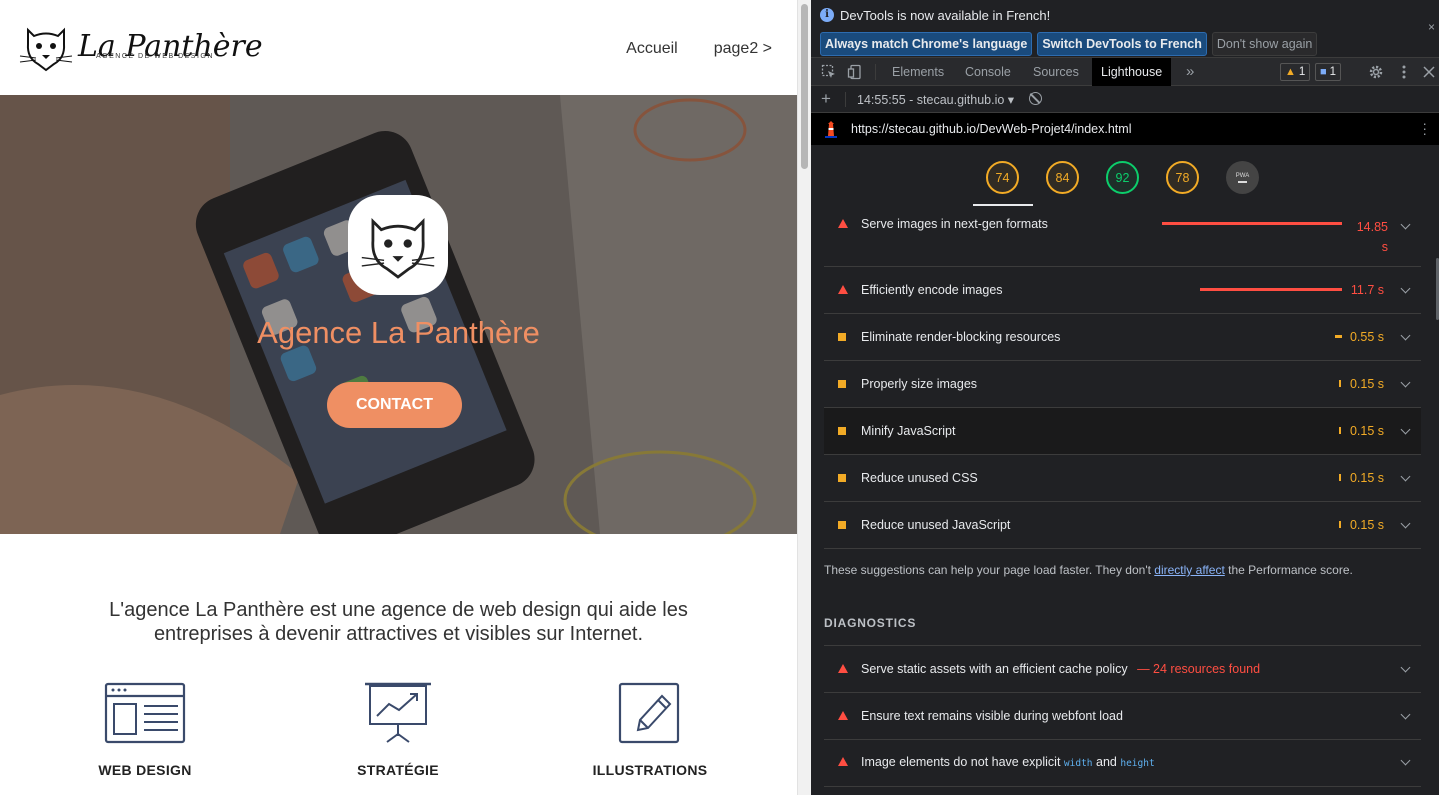 This screenshot has height=795, width=1439. Describe the element at coordinates (1384, 247) in the screenshot. I see `savings-unit: s` at that location.